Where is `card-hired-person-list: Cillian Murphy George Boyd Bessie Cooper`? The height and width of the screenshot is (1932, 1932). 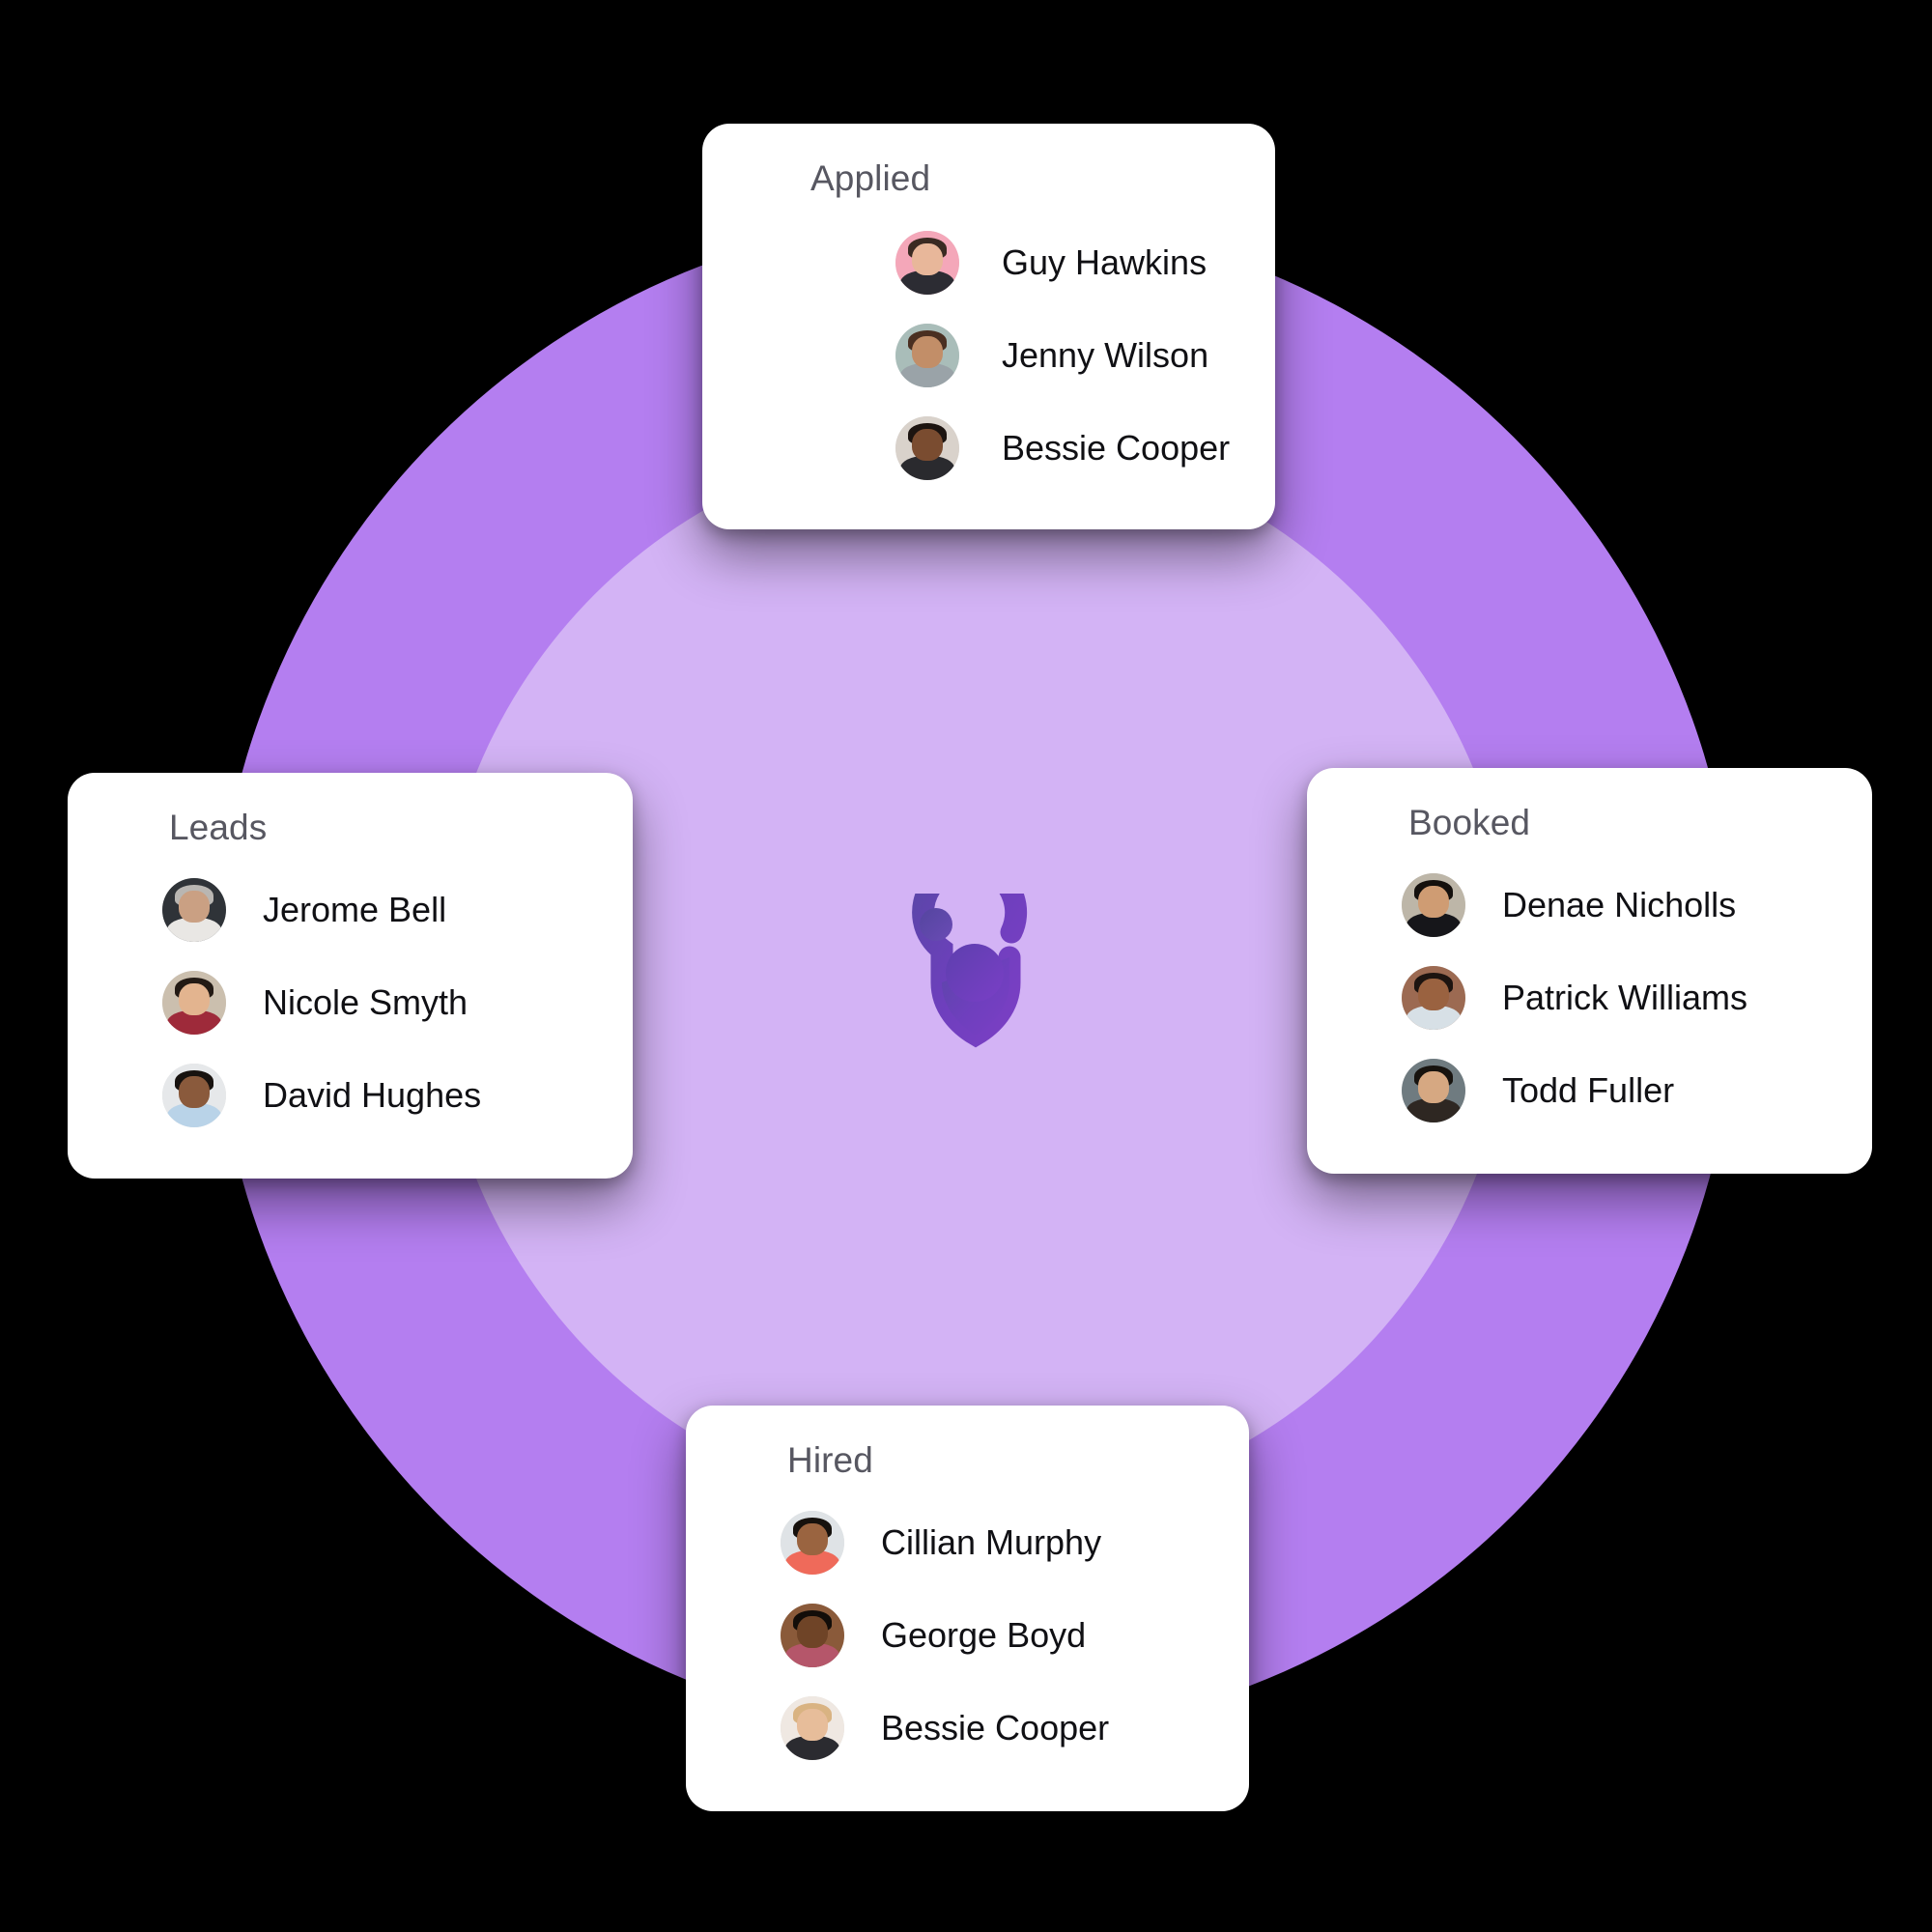
card-hired-person-list: Cillian Murphy George Boyd Bessie Cooper is located at coordinates (967, 1635).